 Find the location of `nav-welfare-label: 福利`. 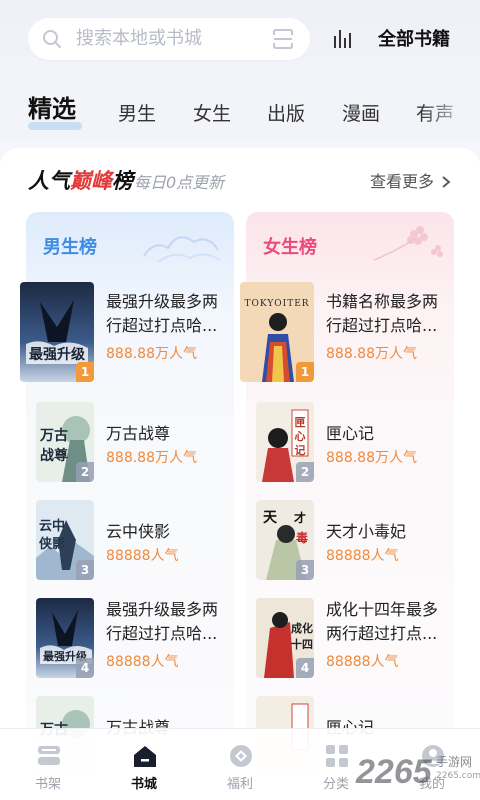

nav-welfare-label: 福利 is located at coordinates (239, 784).